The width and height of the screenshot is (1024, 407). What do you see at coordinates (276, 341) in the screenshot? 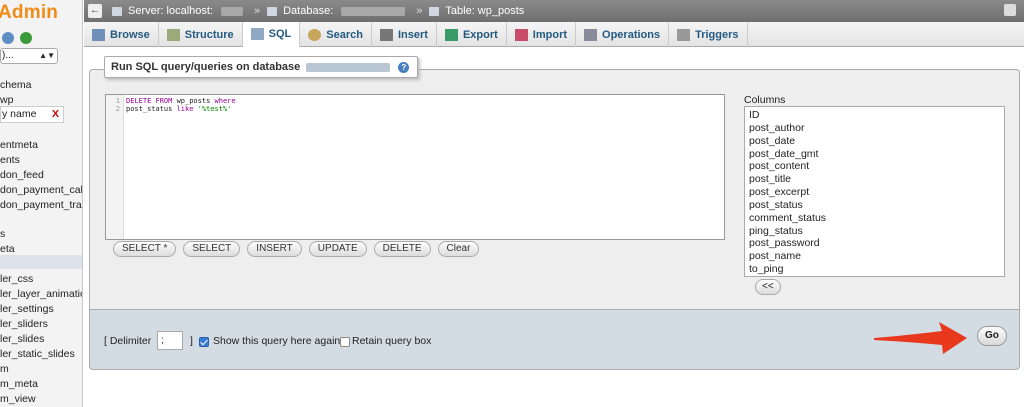
I see `show-query-label: Show this query here again` at bounding box center [276, 341].